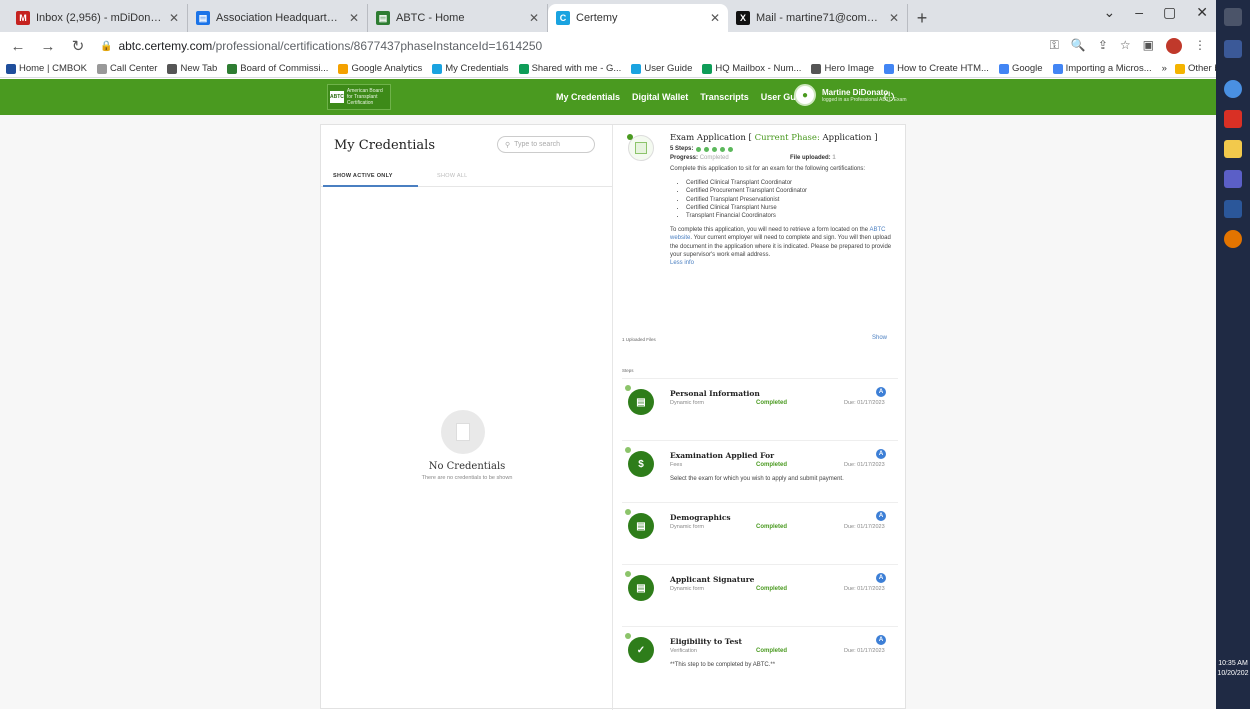  What do you see at coordinates (98, 18) in the screenshot?
I see `browser-tab: M Inbox (2,956) - mDiDonato@ah... ✕` at bounding box center [98, 18].